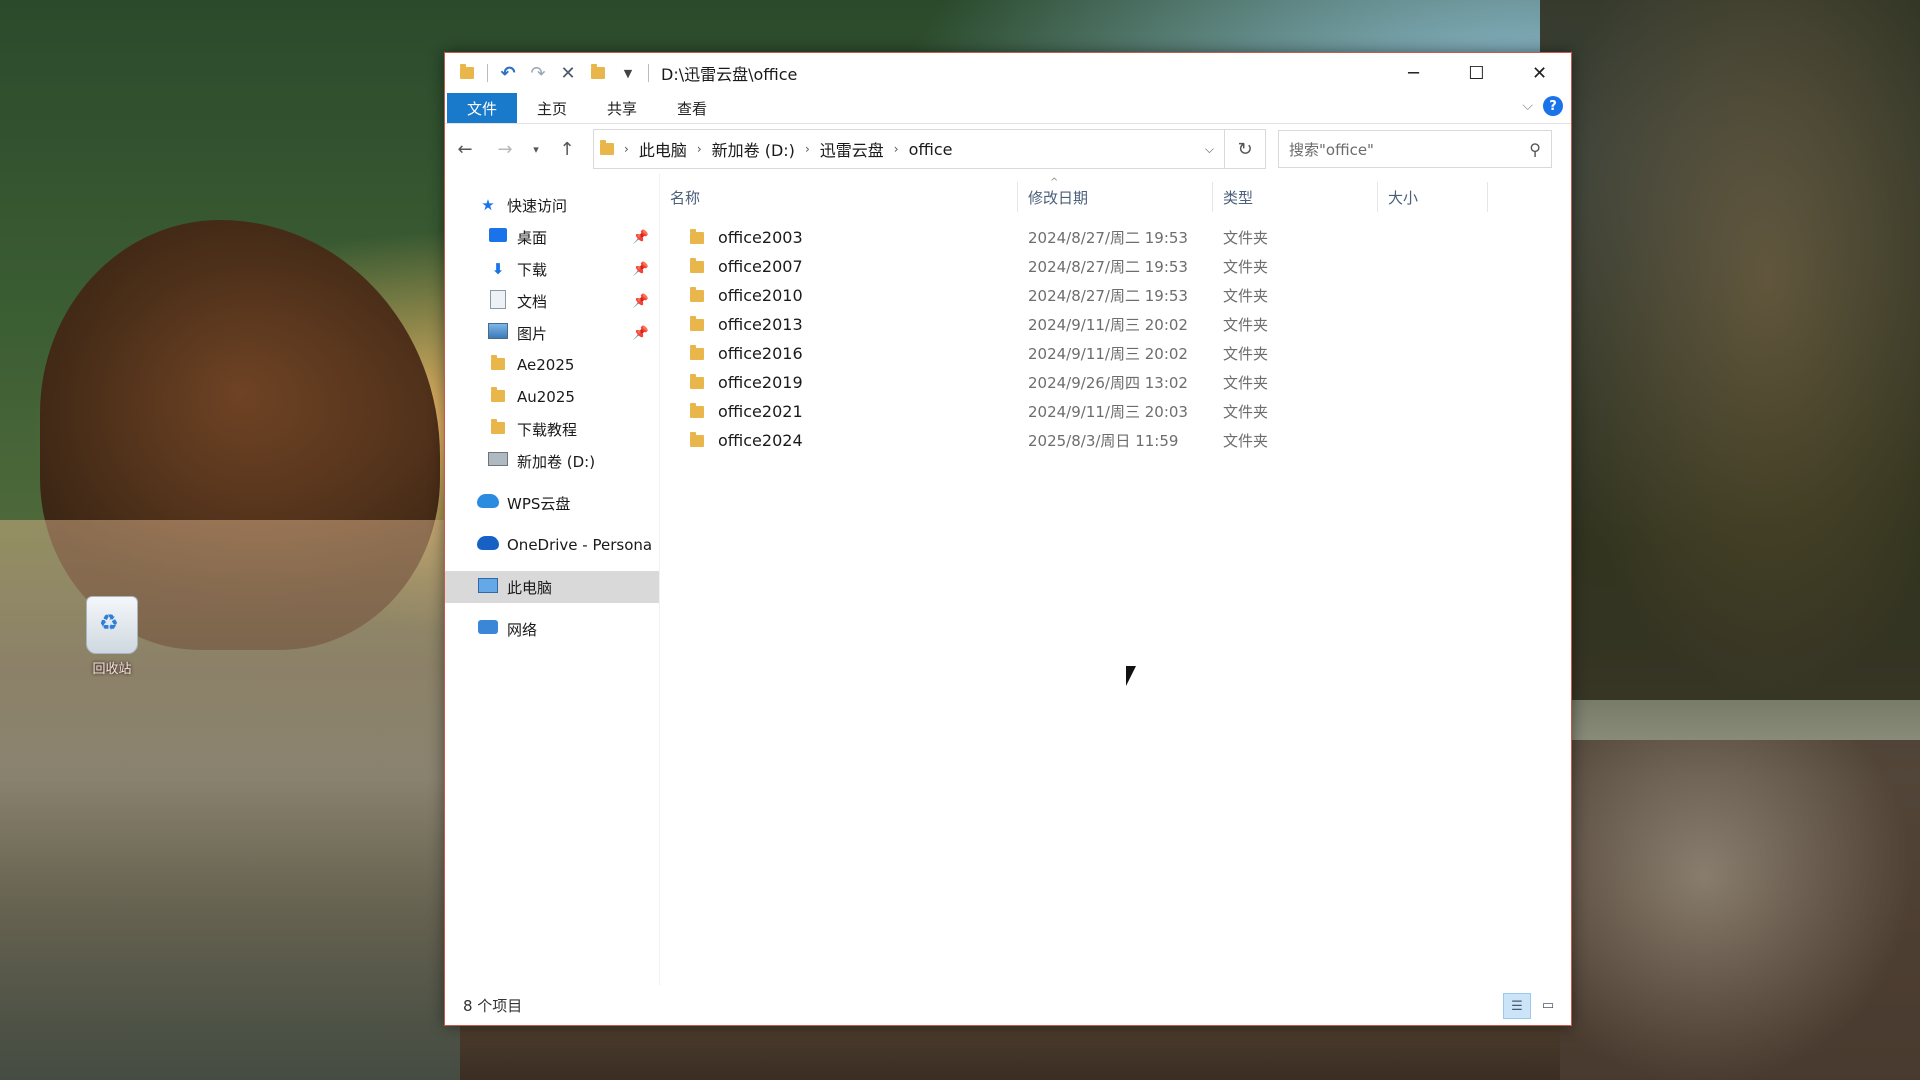 The width and height of the screenshot is (1920, 1080). Describe the element at coordinates (537, 205) in the screenshot. I see `sidebar-item-label: 快速访问` at that location.